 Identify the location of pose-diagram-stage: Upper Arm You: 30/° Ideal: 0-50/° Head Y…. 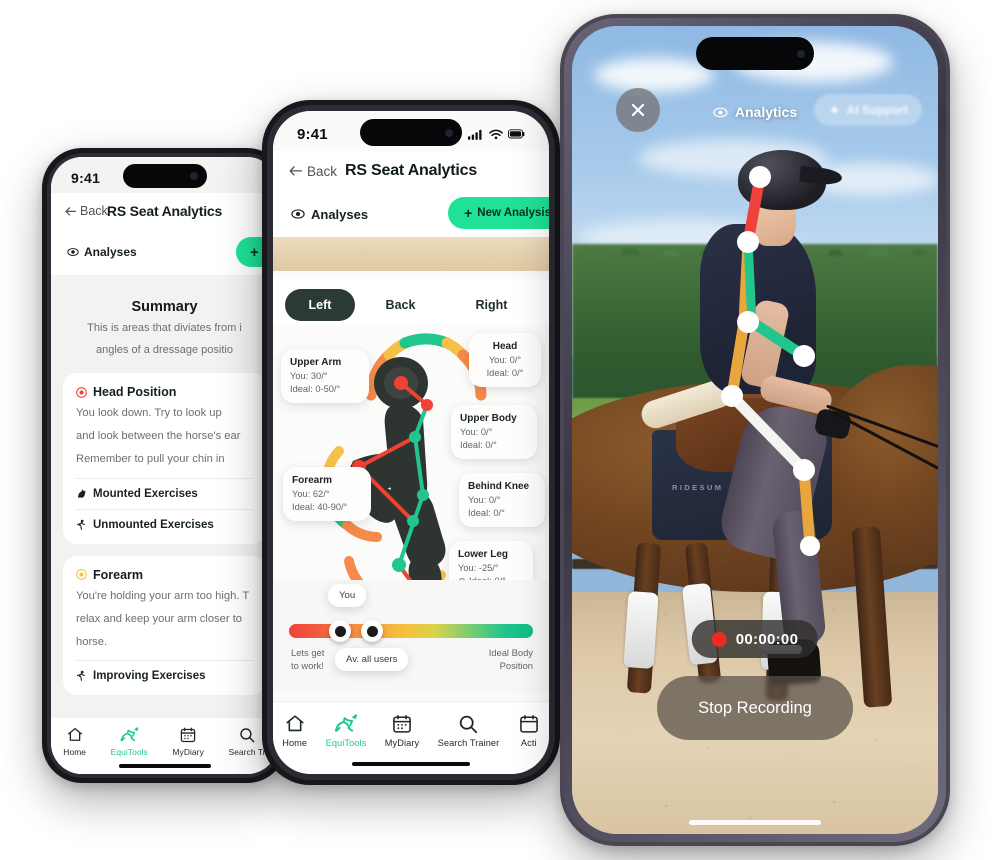
(411, 484).